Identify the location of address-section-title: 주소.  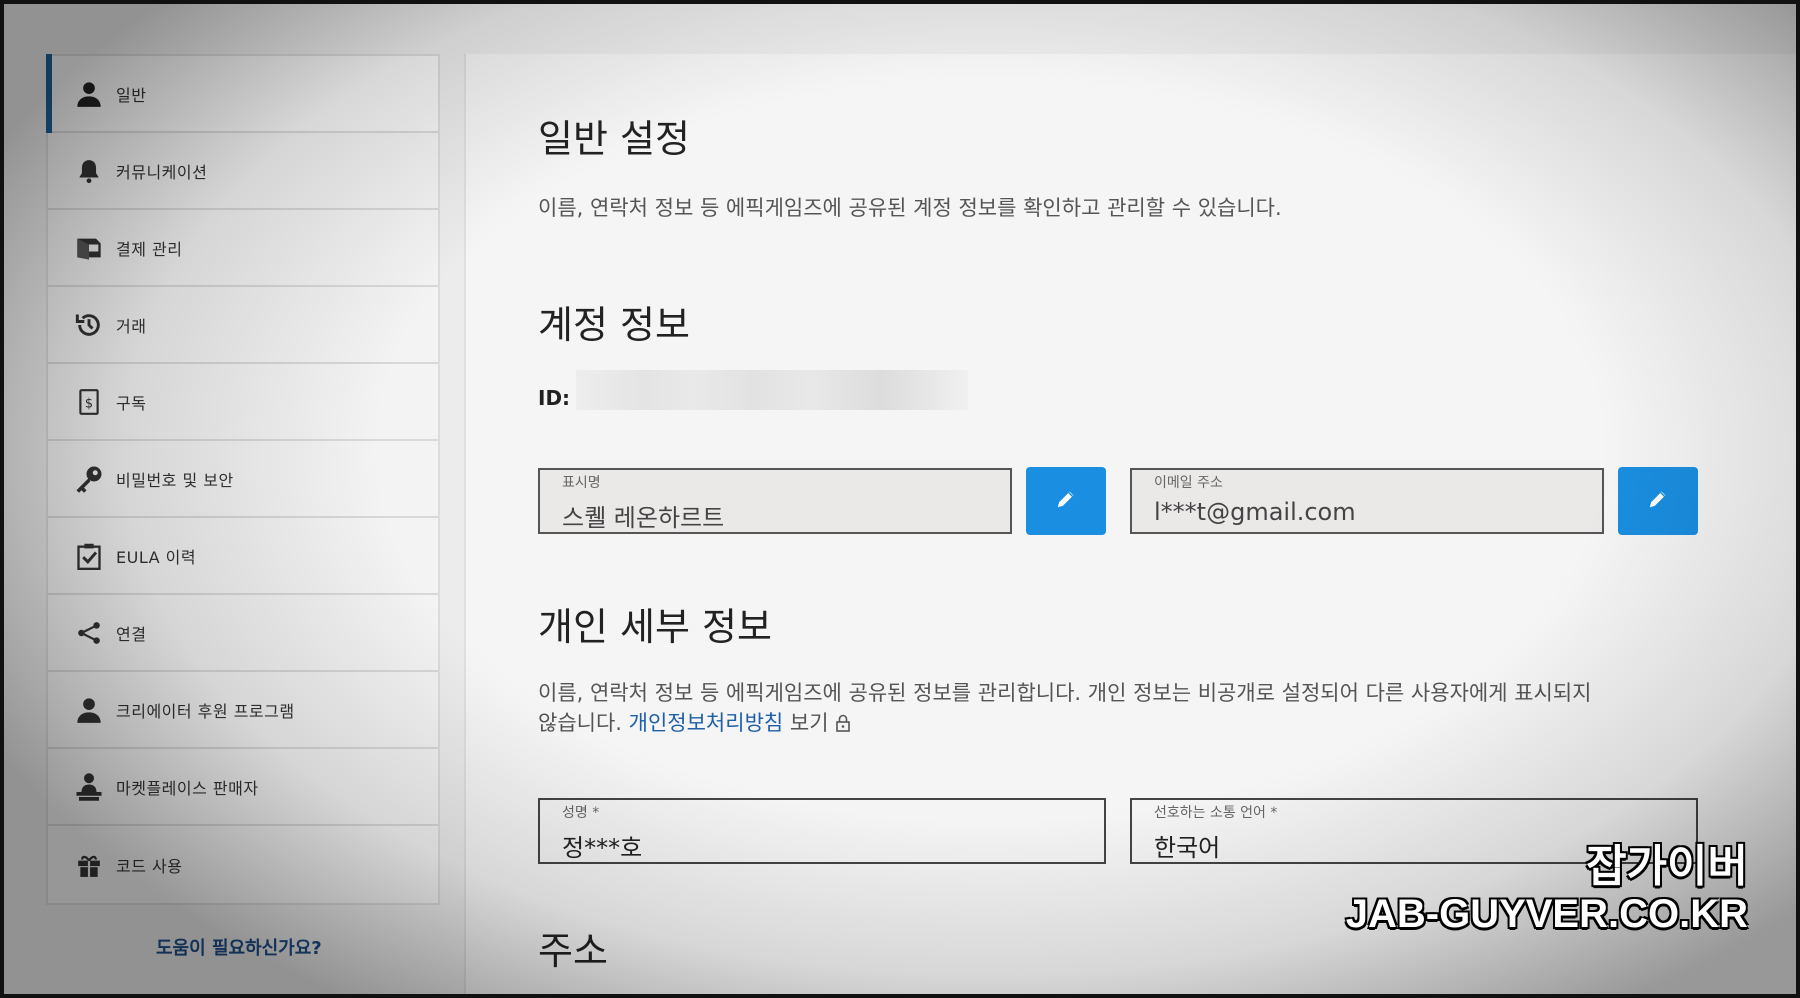
(573, 951).